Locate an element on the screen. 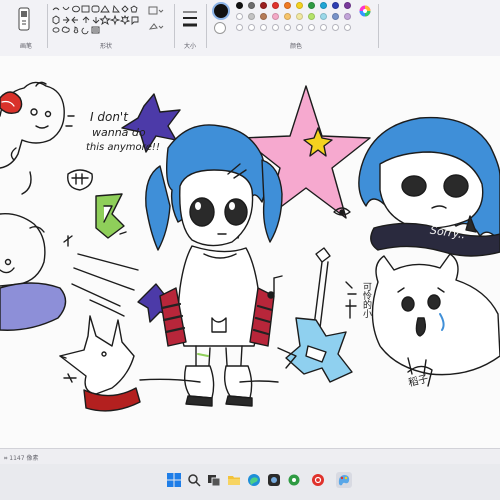 This screenshot has width=500, height=500. settings-icon is located at coordinates (294, 480).